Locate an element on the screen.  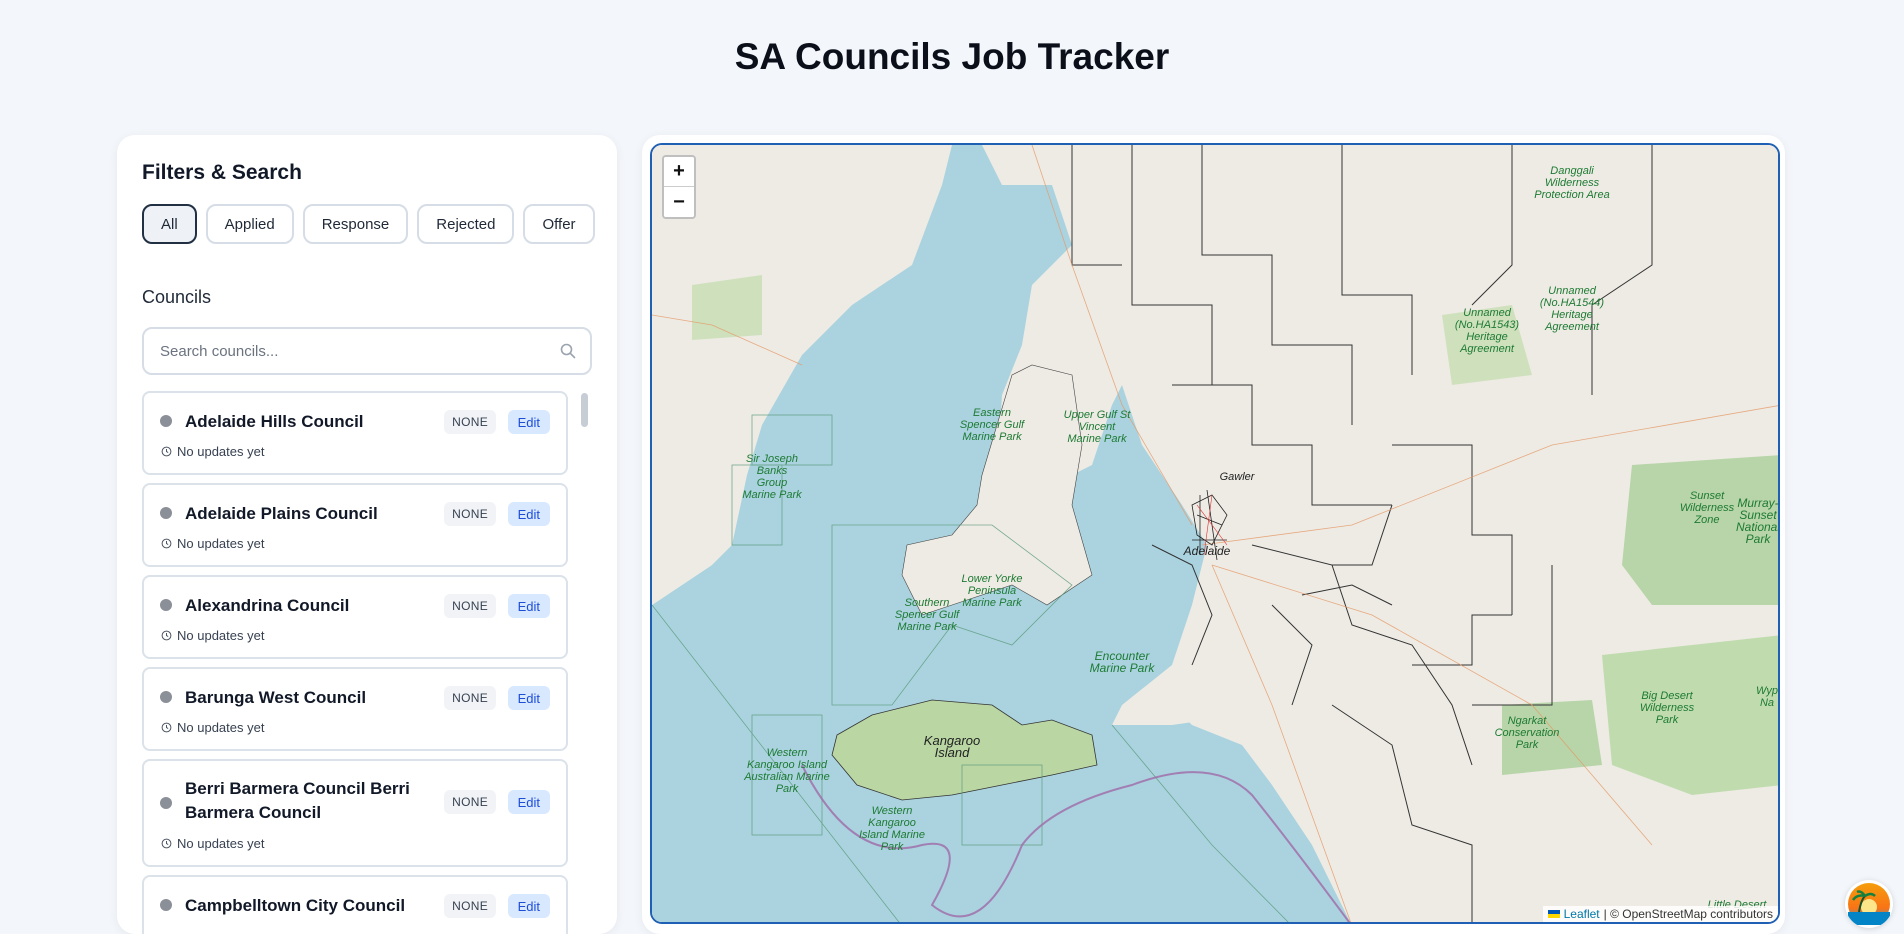
filter-all-button: All is located at coordinates (169, 224).